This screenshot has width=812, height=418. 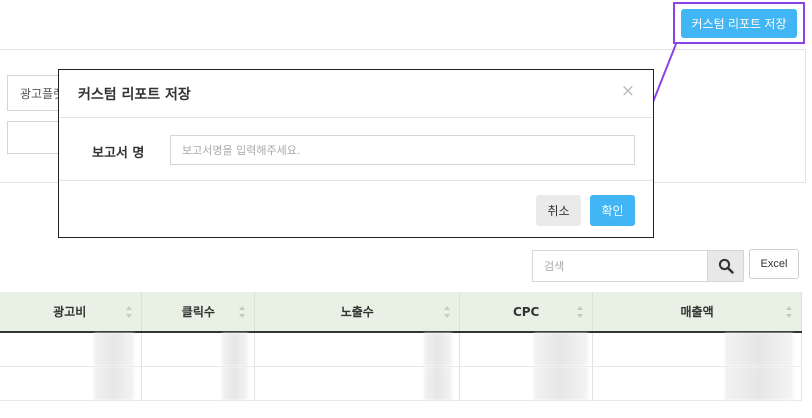 I want to click on column-header: 매출액, so click(x=697, y=312).